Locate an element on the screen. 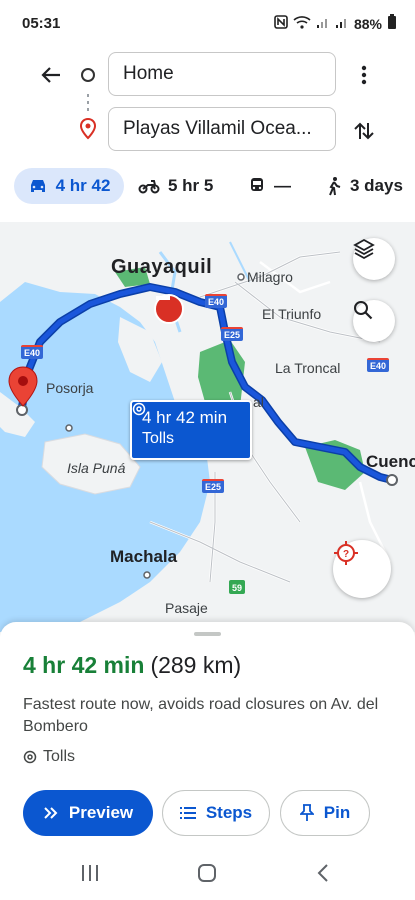  mode-walk-label: 3 days is located at coordinates (376, 185).